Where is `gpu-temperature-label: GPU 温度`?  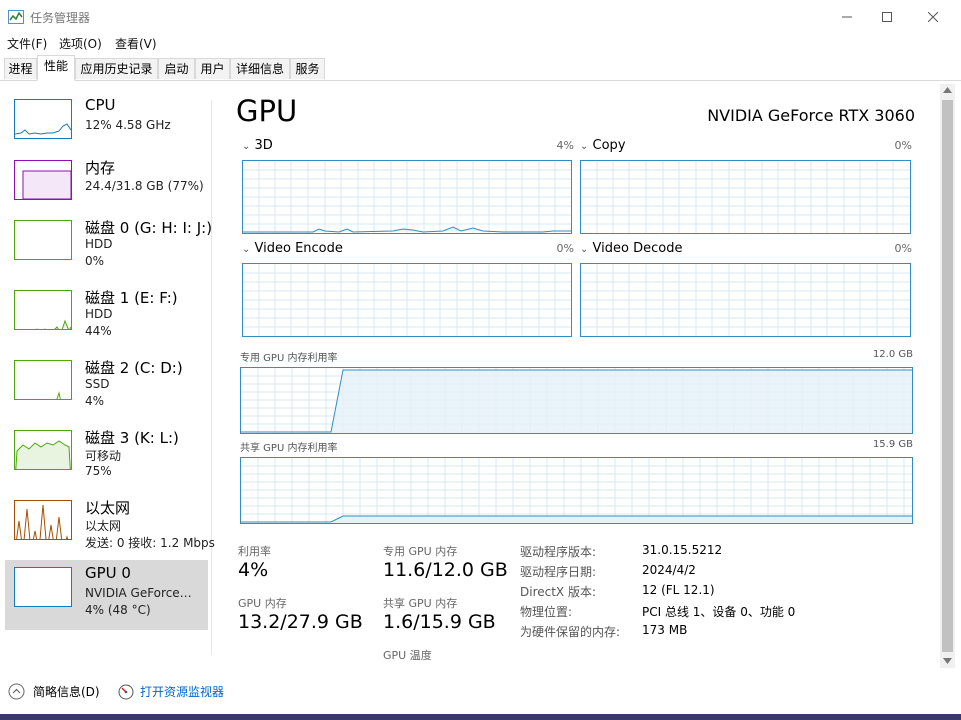 gpu-temperature-label: GPU 温度 is located at coordinates (407, 655).